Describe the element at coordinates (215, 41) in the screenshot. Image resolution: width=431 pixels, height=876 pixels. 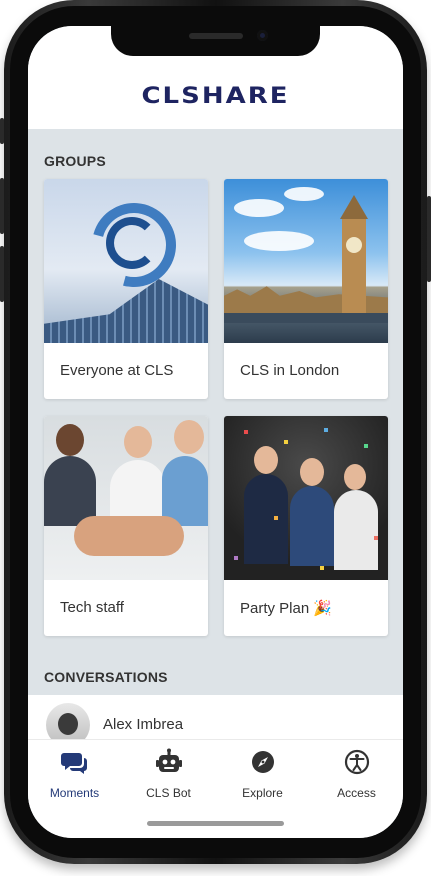
I see `notch` at that location.